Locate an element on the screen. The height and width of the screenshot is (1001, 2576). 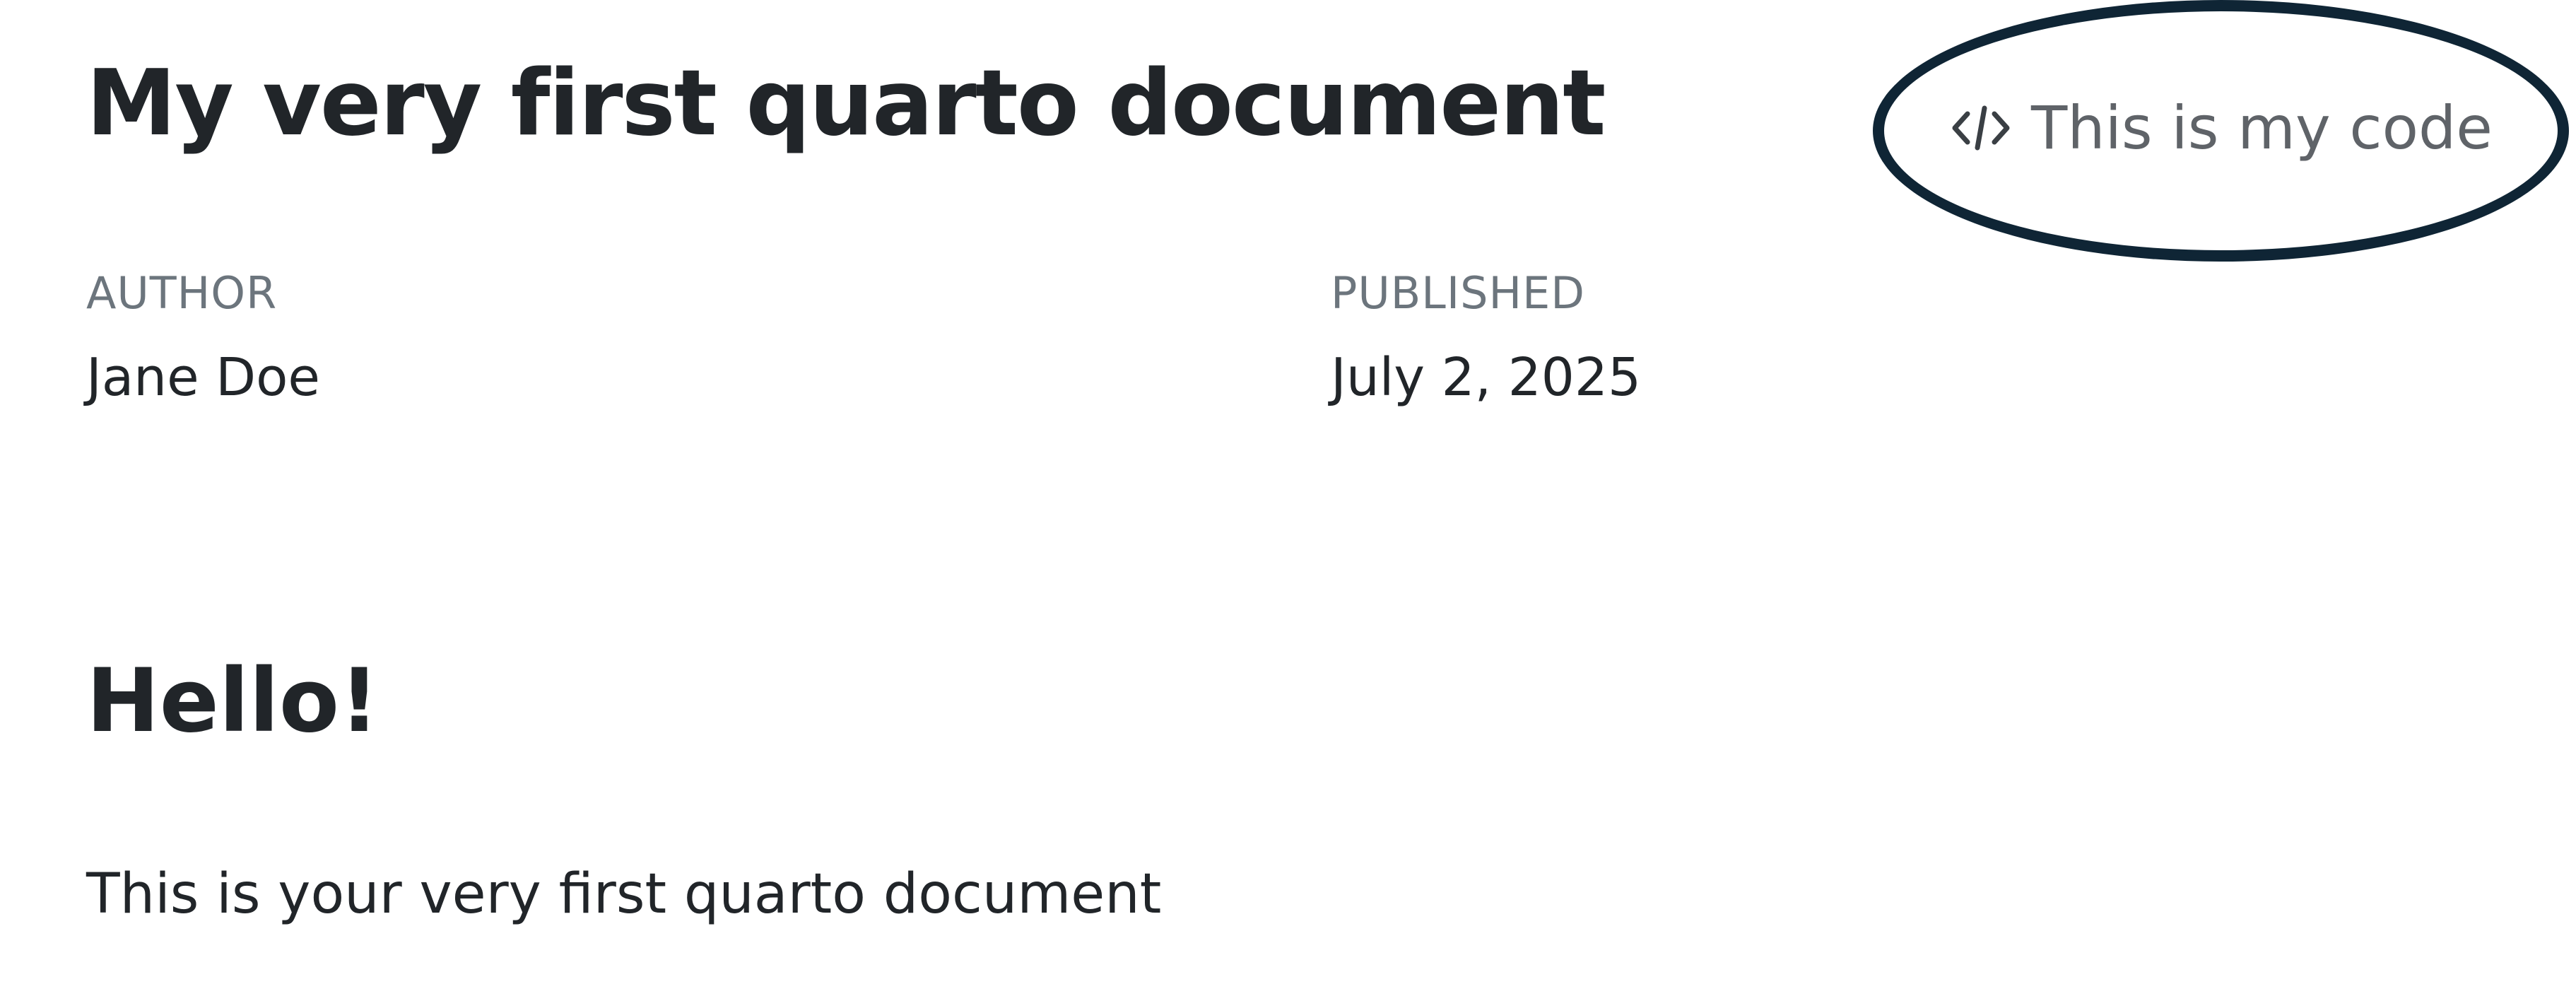
code-icon is located at coordinates (1981, 128).